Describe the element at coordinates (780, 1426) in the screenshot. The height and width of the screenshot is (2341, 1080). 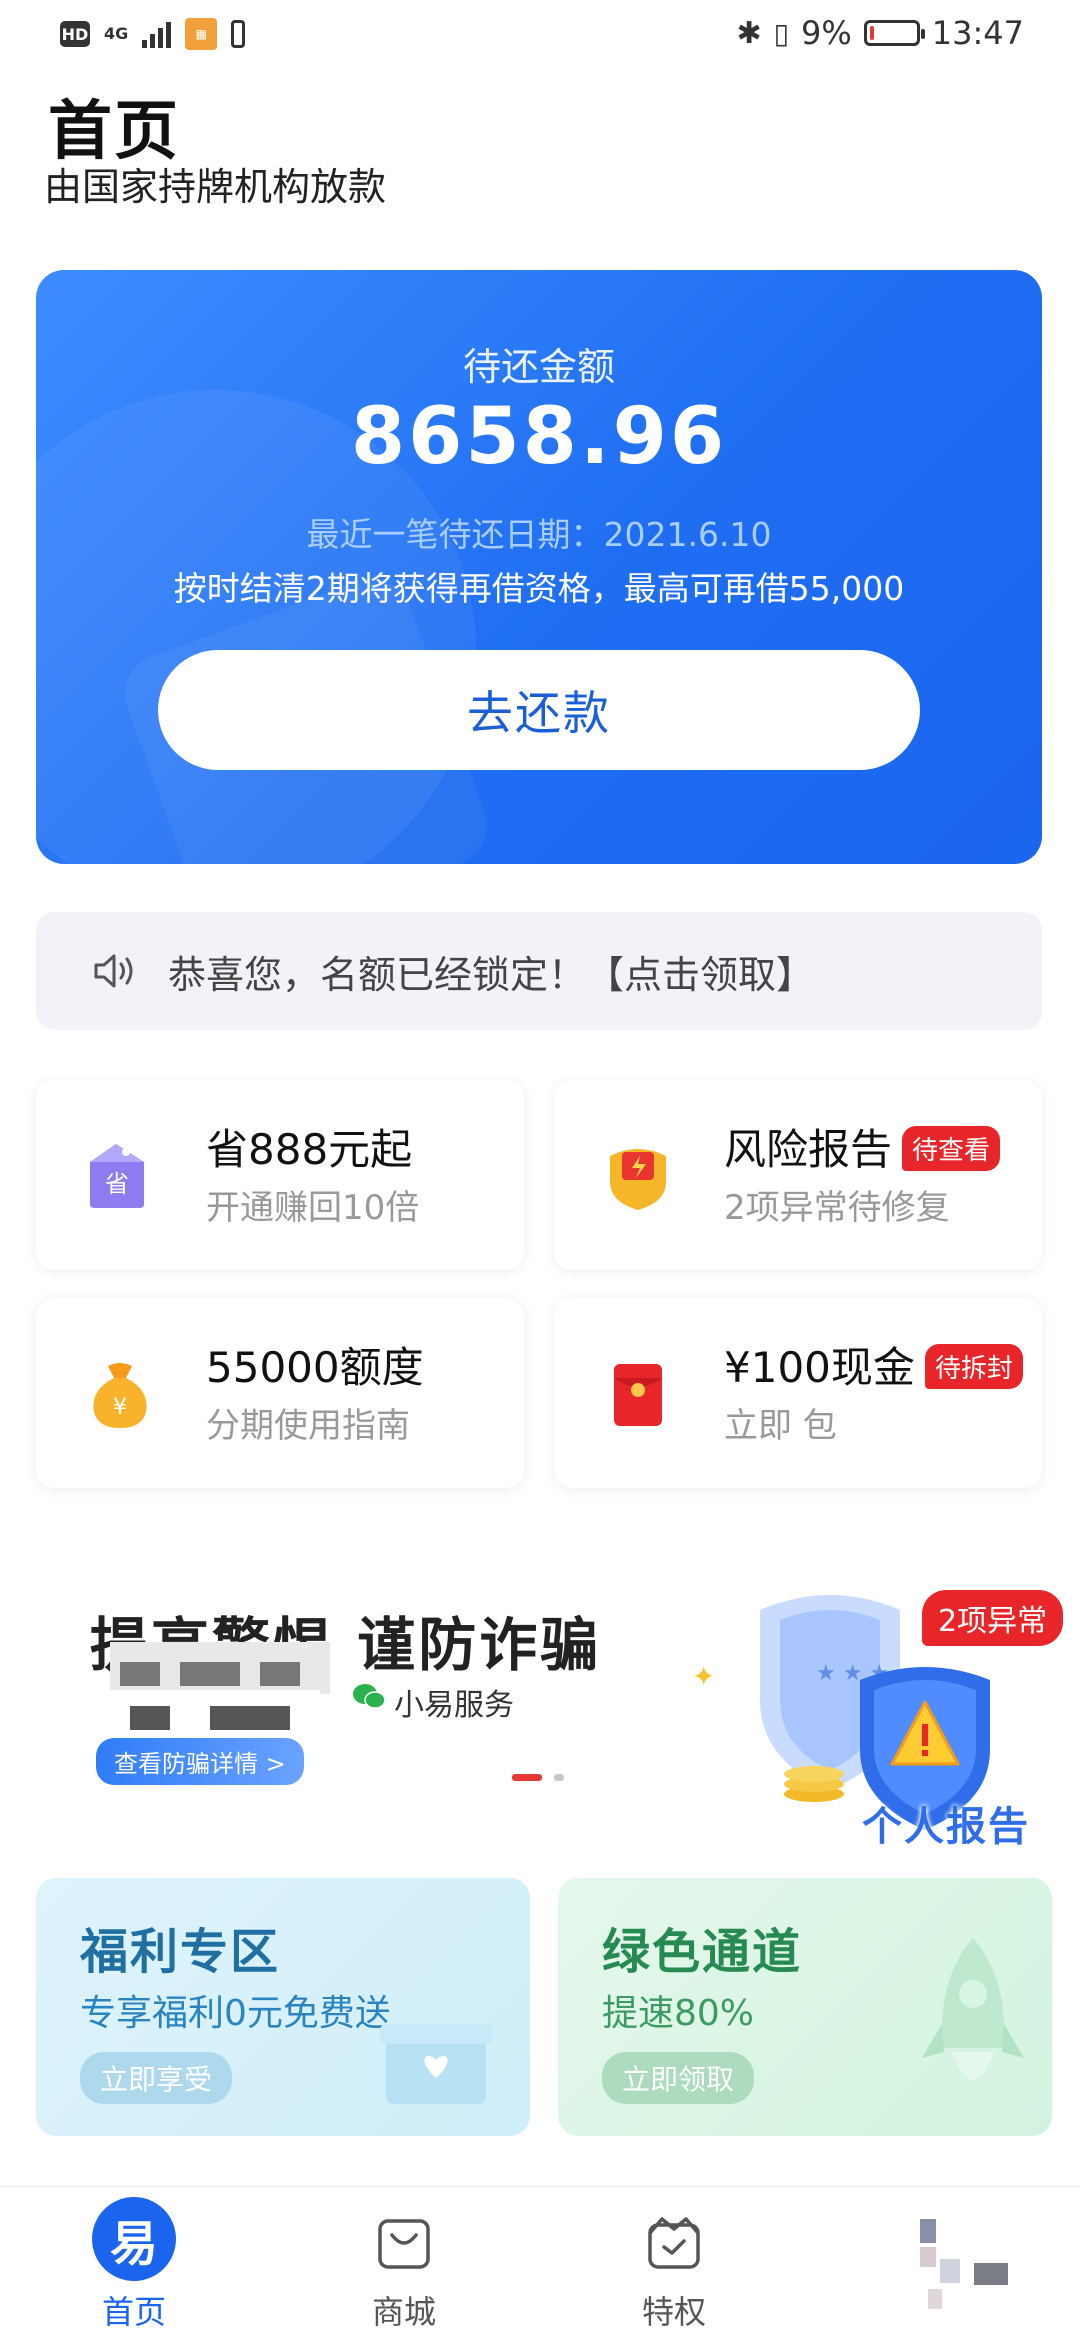
I see `feature-subtitle: 立即 包` at that location.